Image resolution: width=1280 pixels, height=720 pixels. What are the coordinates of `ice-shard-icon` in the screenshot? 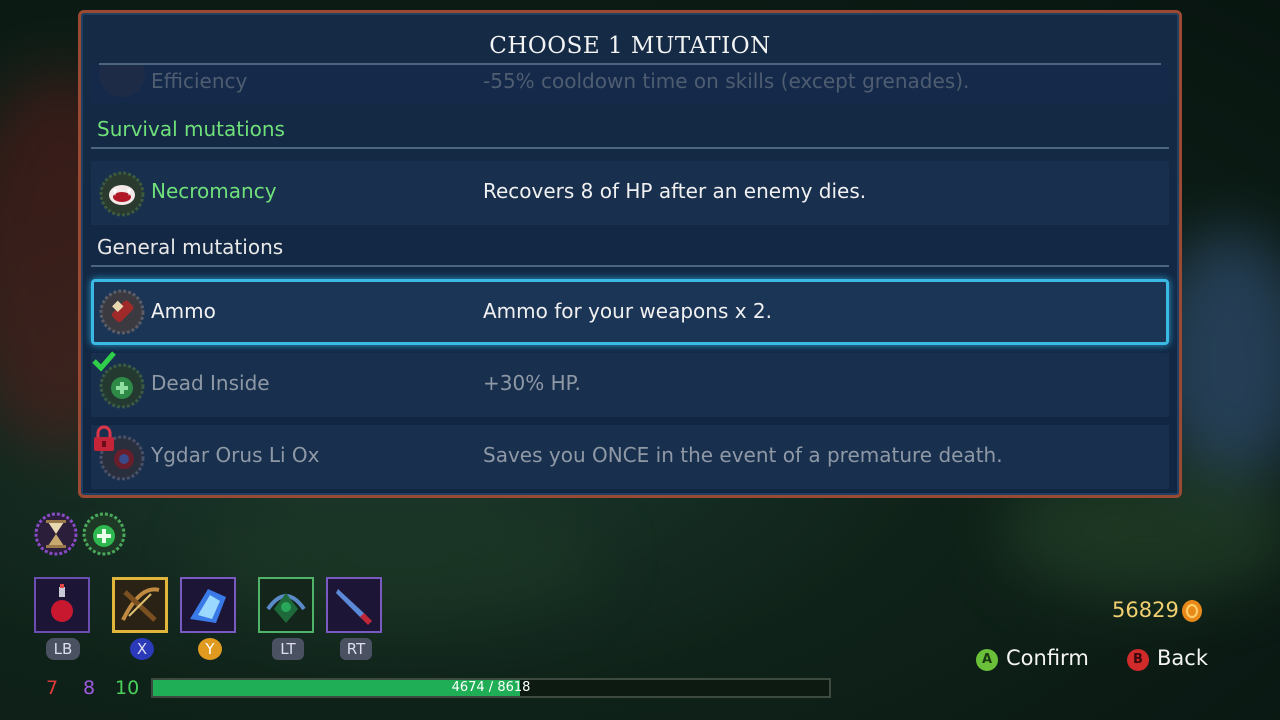 It's located at (208, 606).